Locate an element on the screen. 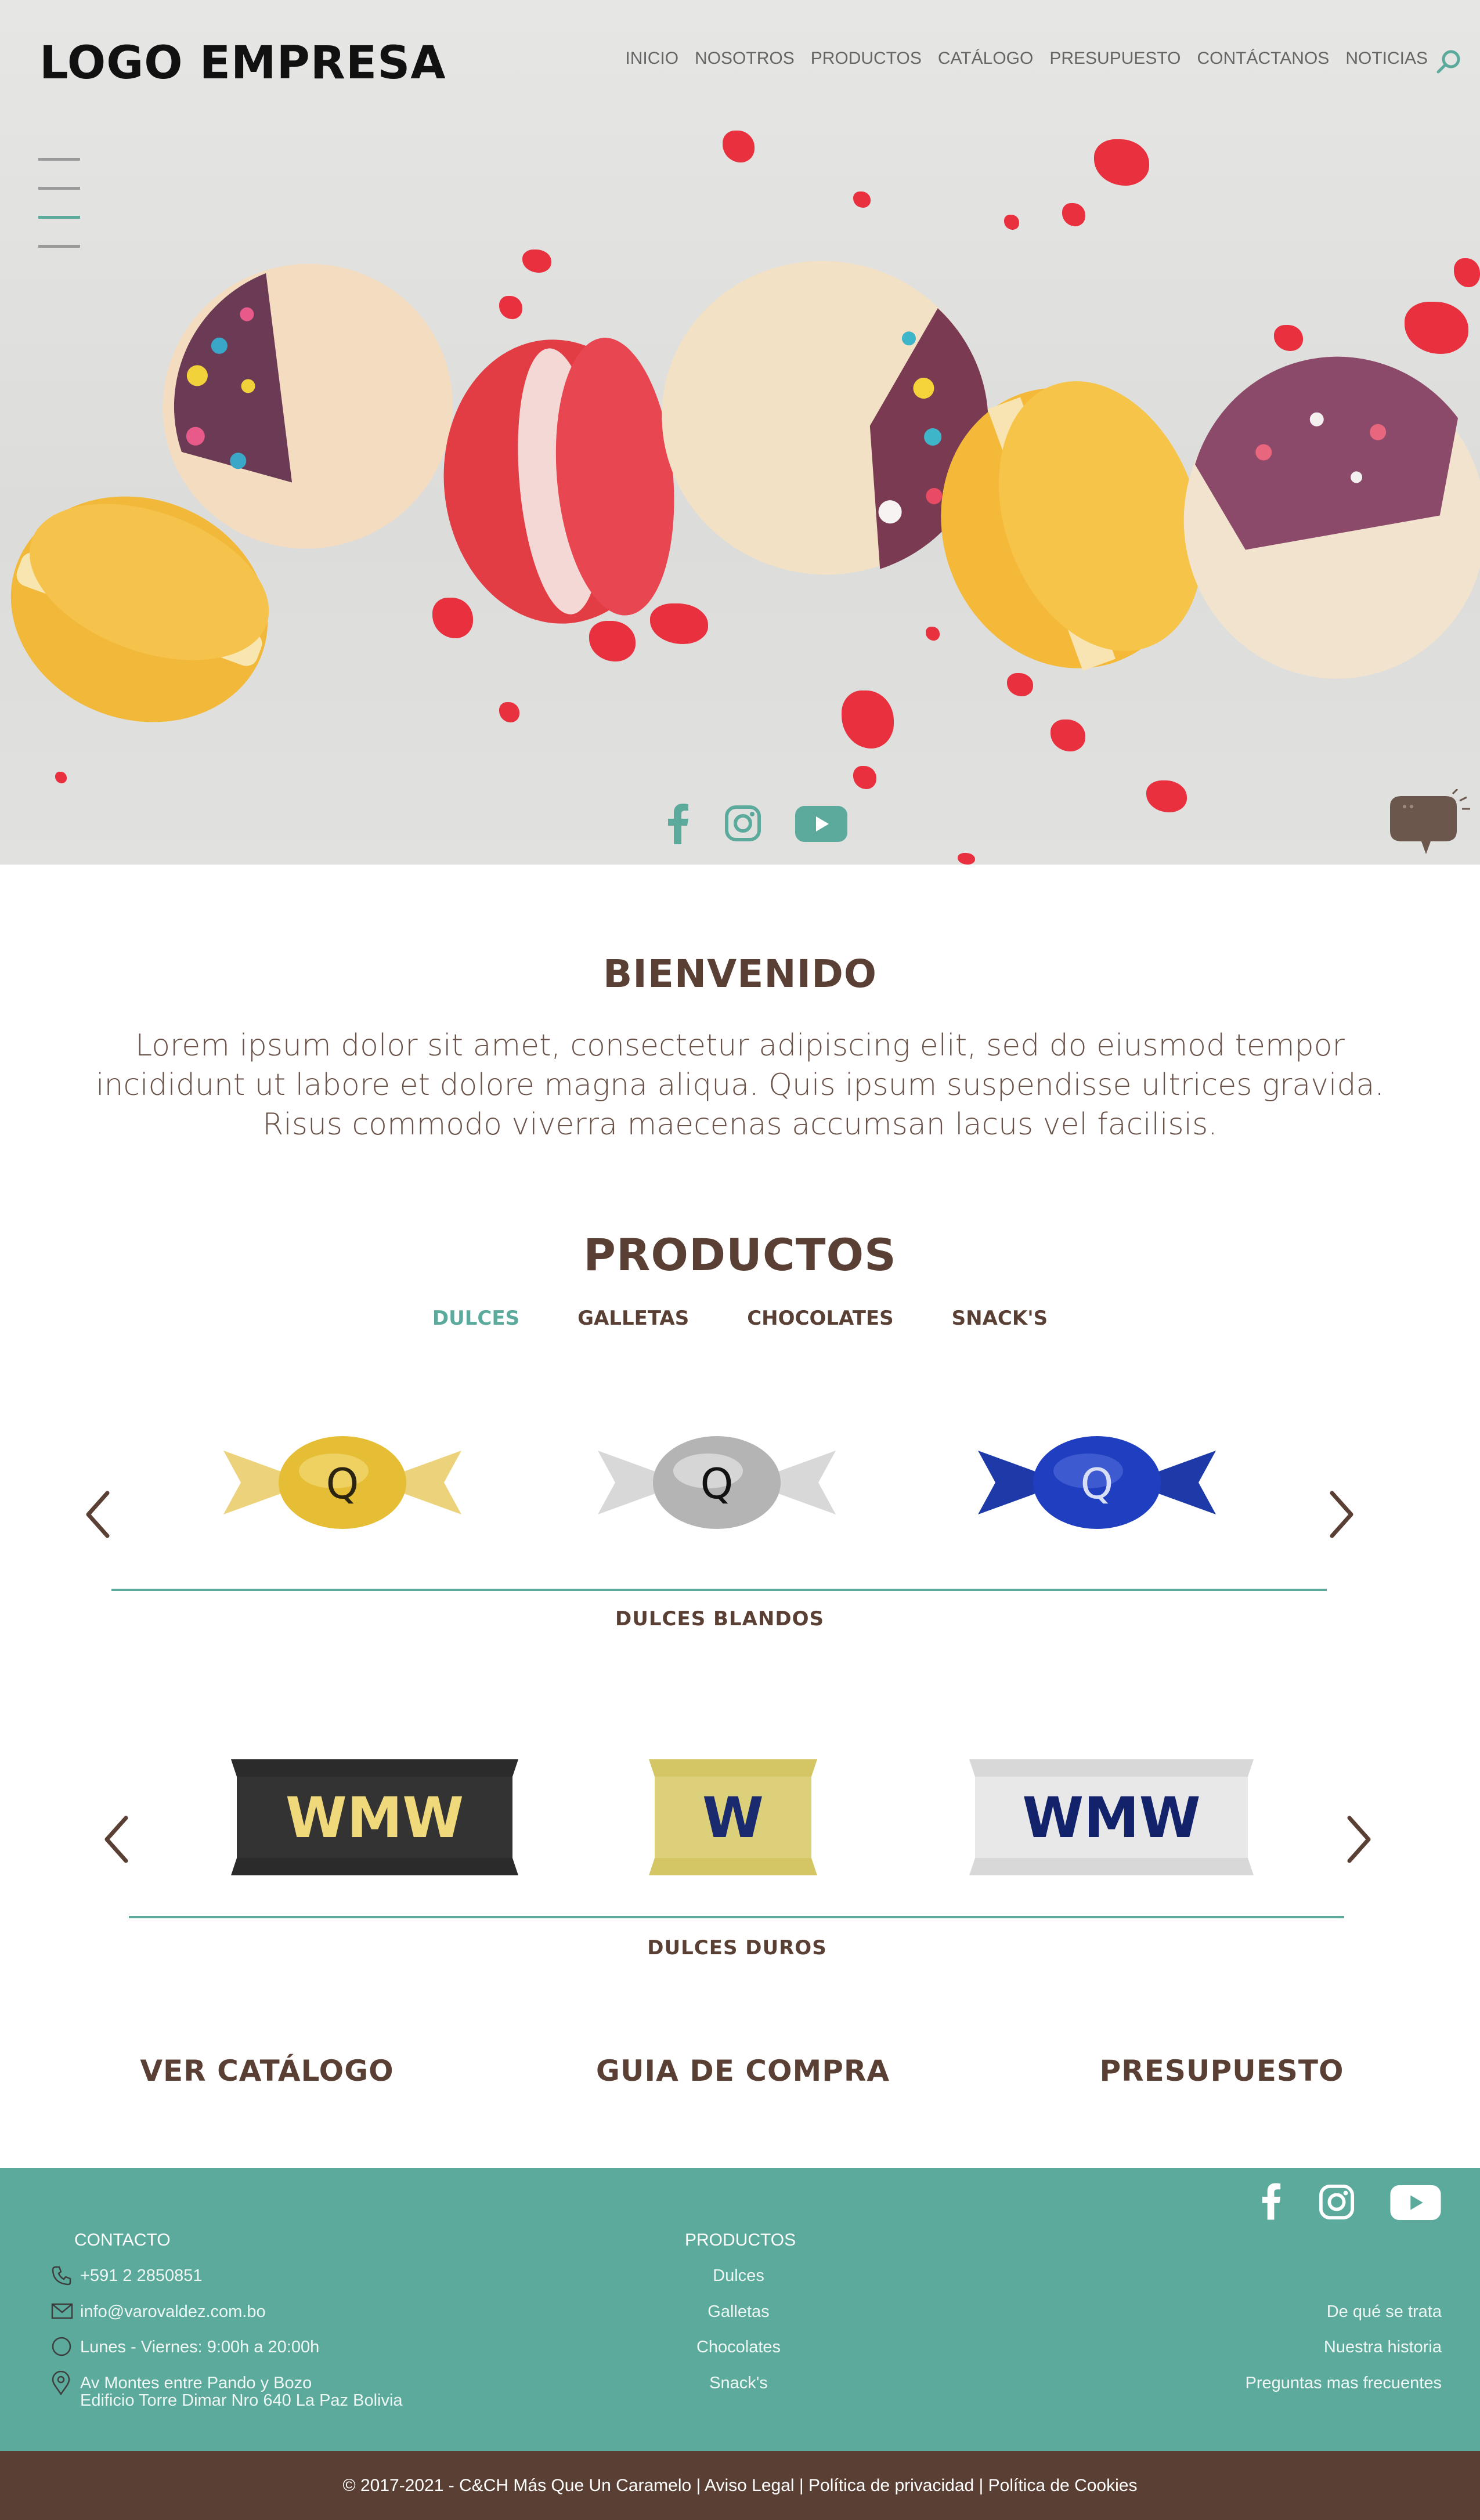  contact-hours: Lunes - Viernes: 9:00h a 20:00h is located at coordinates (200, 2347).